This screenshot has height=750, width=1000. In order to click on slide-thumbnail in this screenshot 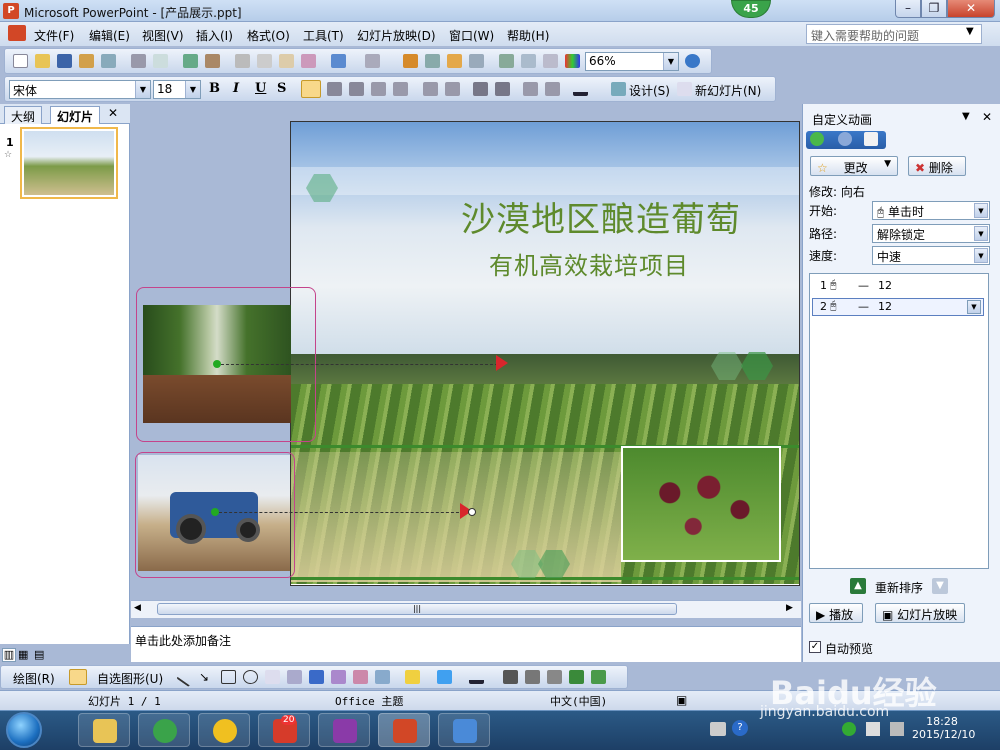, I will do `click(69, 163)`.